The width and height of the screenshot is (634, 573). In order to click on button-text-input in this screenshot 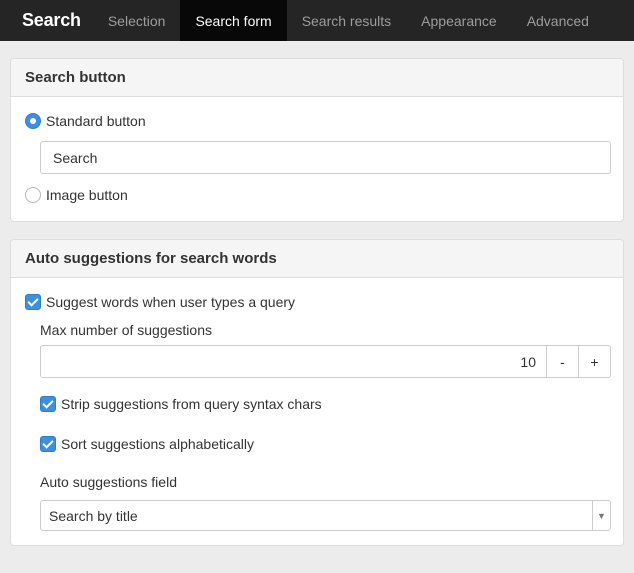, I will do `click(325, 157)`.